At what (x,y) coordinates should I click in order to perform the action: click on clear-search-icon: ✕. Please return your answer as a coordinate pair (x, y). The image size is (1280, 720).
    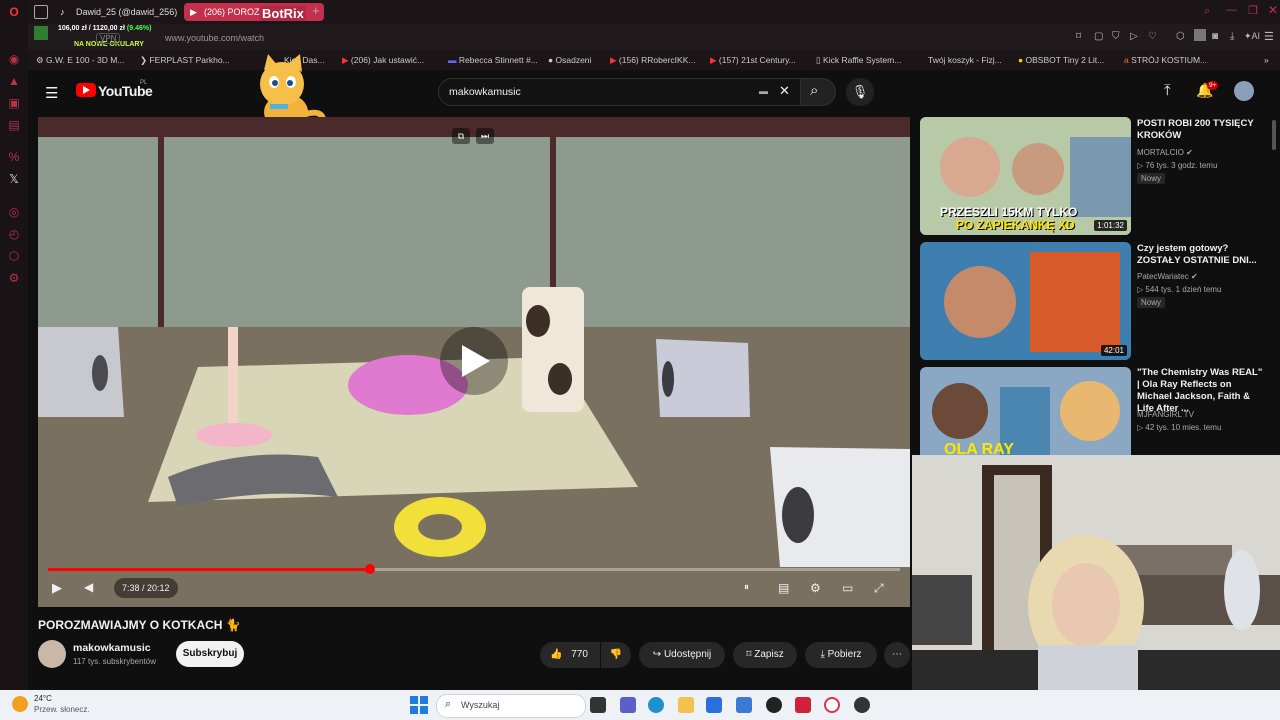
    Looking at the image, I should click on (784, 91).